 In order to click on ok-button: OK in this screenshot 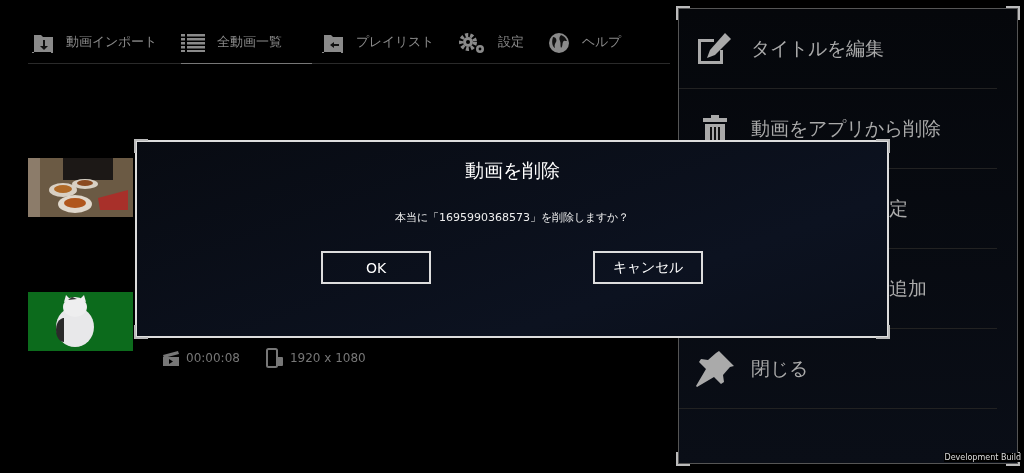, I will do `click(376, 267)`.